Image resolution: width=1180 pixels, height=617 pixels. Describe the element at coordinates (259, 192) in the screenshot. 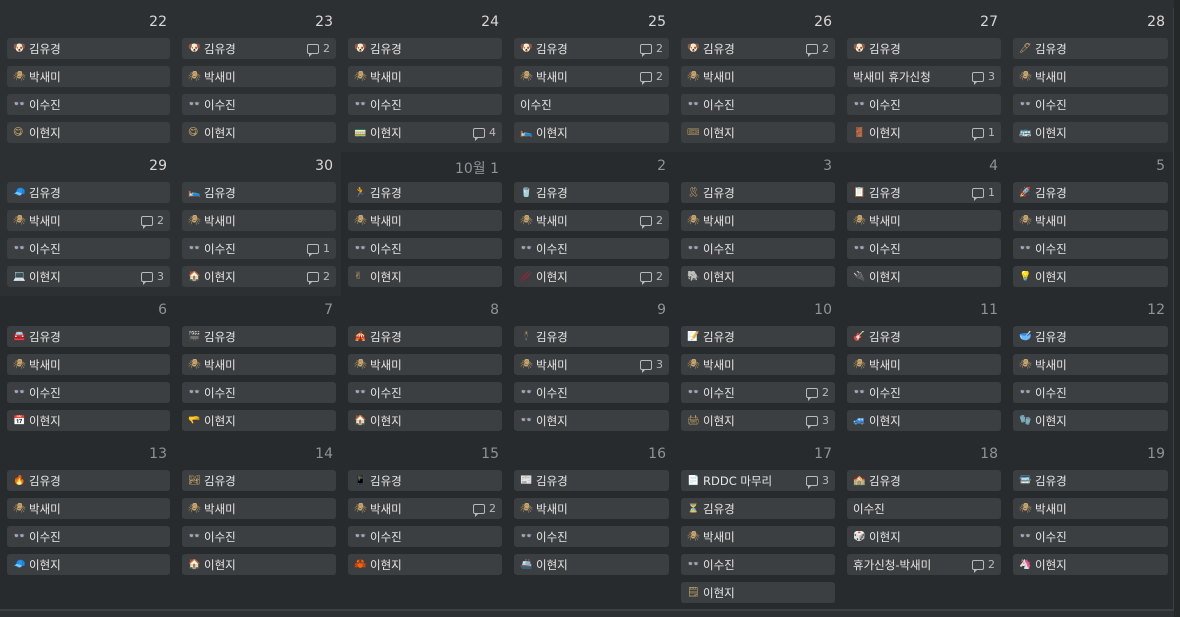

I see `event-card: 🛌 김유경` at that location.